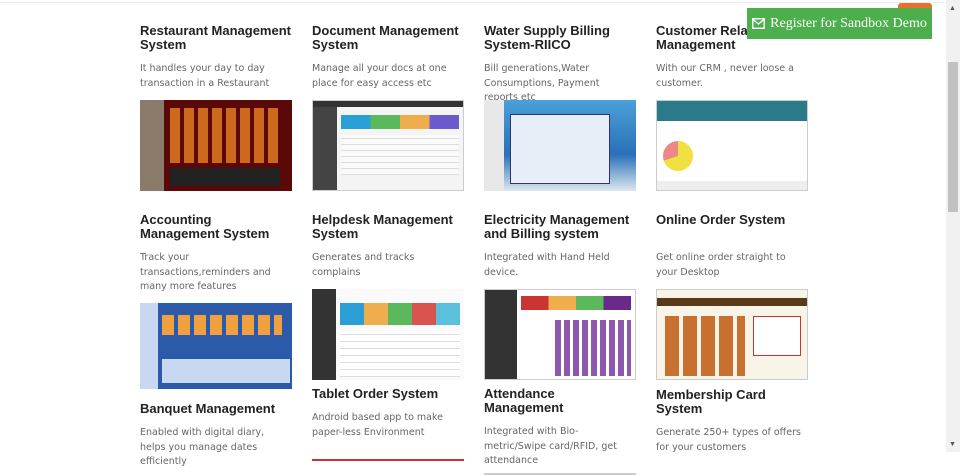 The width and height of the screenshot is (960, 475). I want to click on product-desc: Integrated with Hand Held device., so click(547, 265).